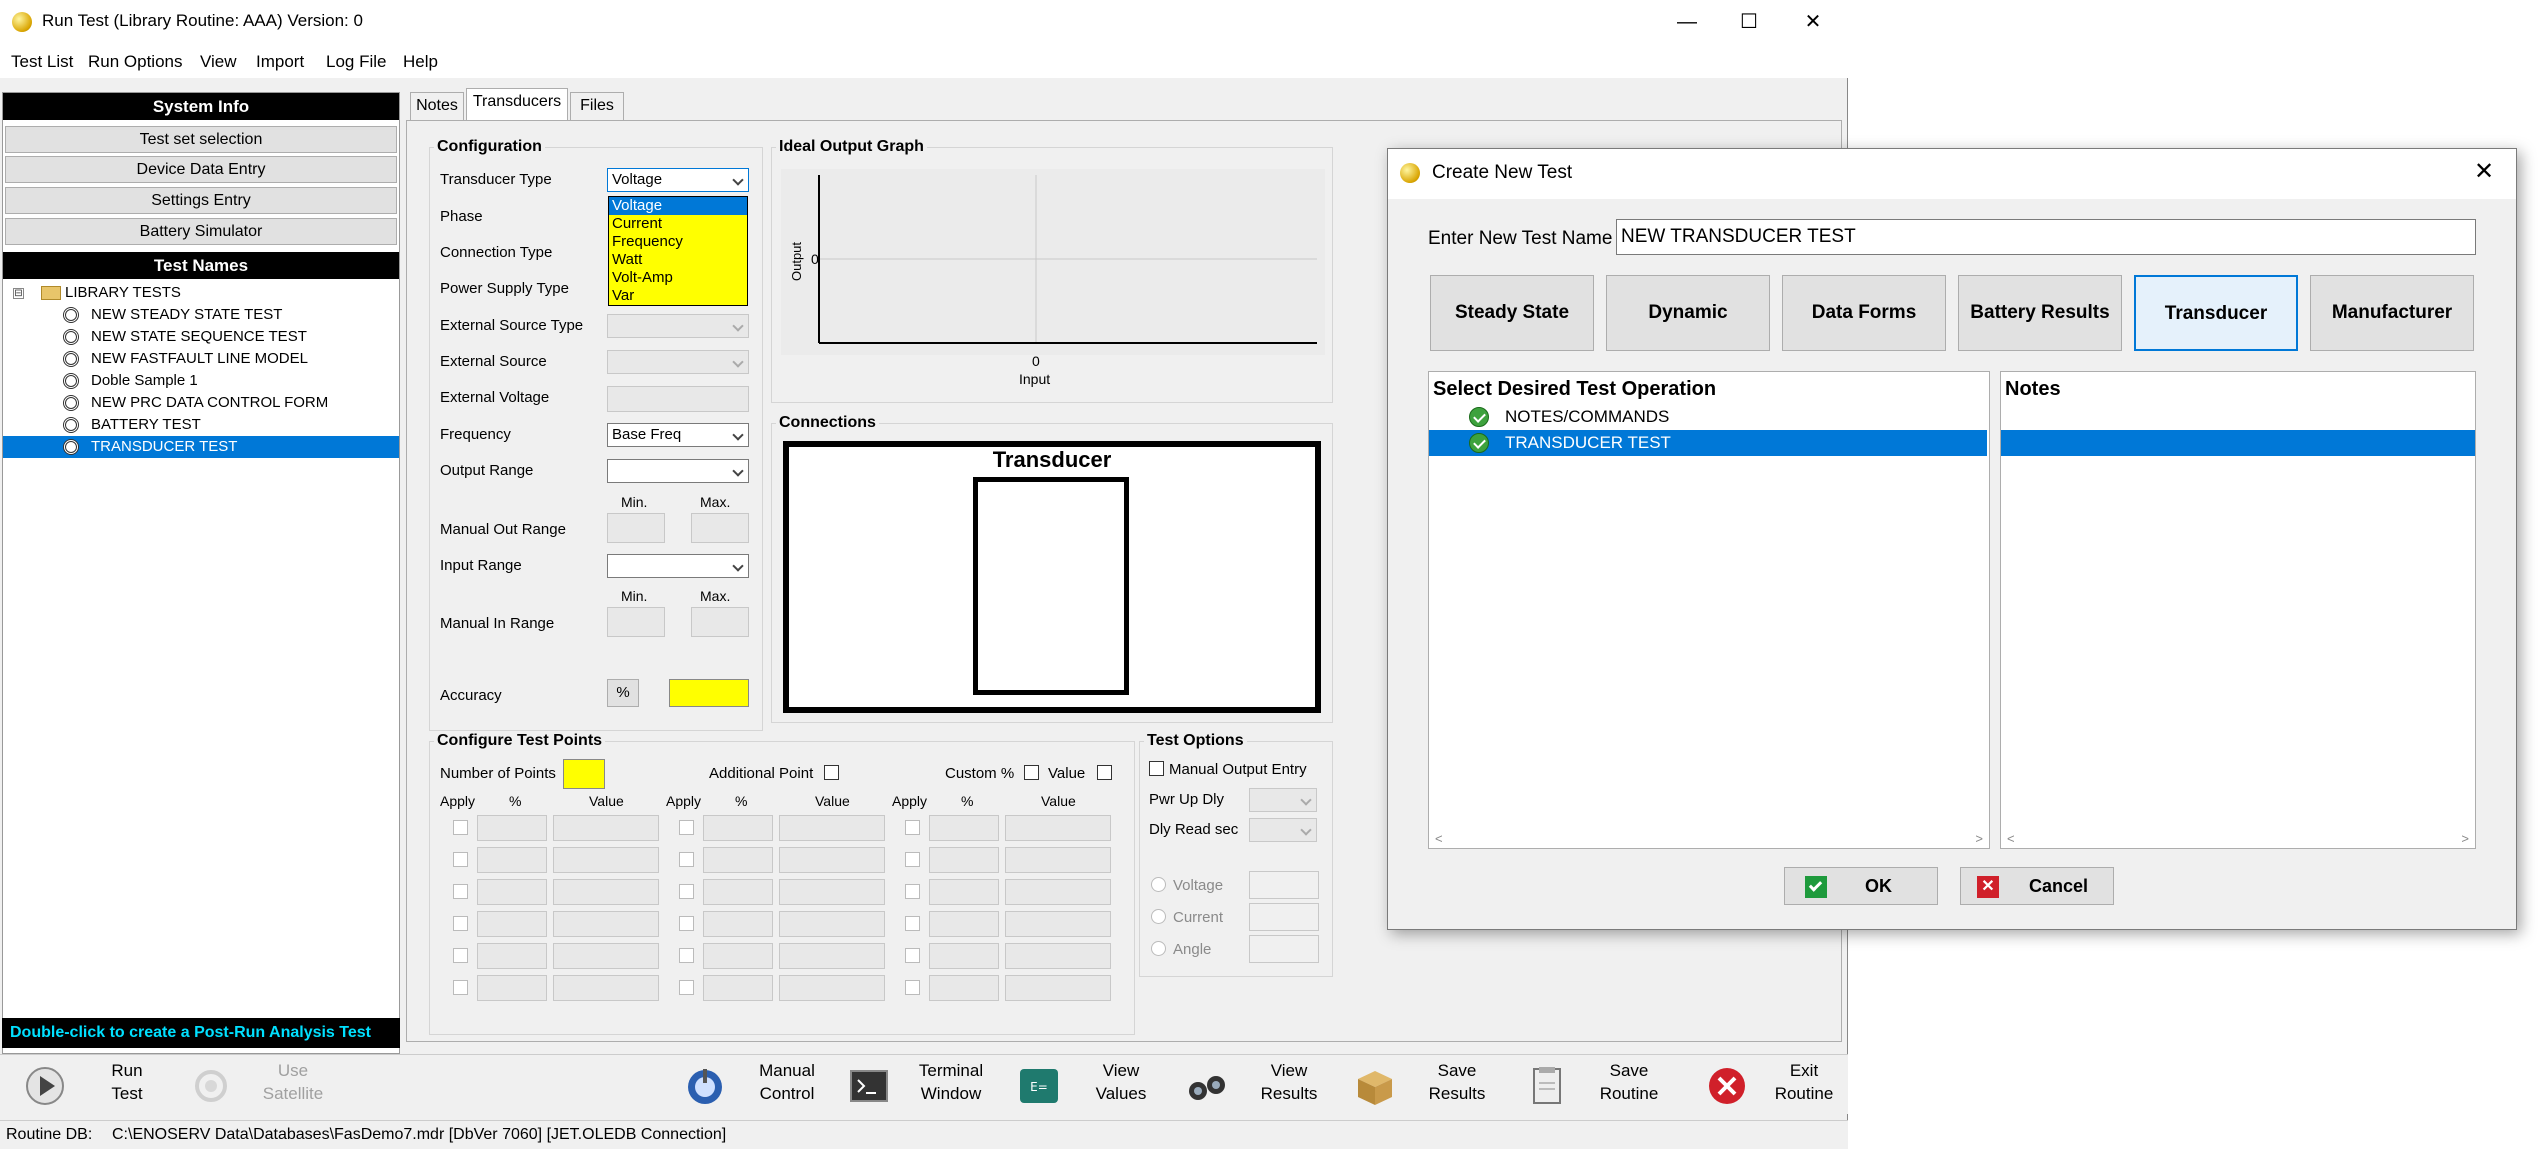 Image resolution: width=2545 pixels, height=1149 pixels. What do you see at coordinates (1708, 443) in the screenshot?
I see `operation-item-selected: TRANSDUCER TEST` at bounding box center [1708, 443].